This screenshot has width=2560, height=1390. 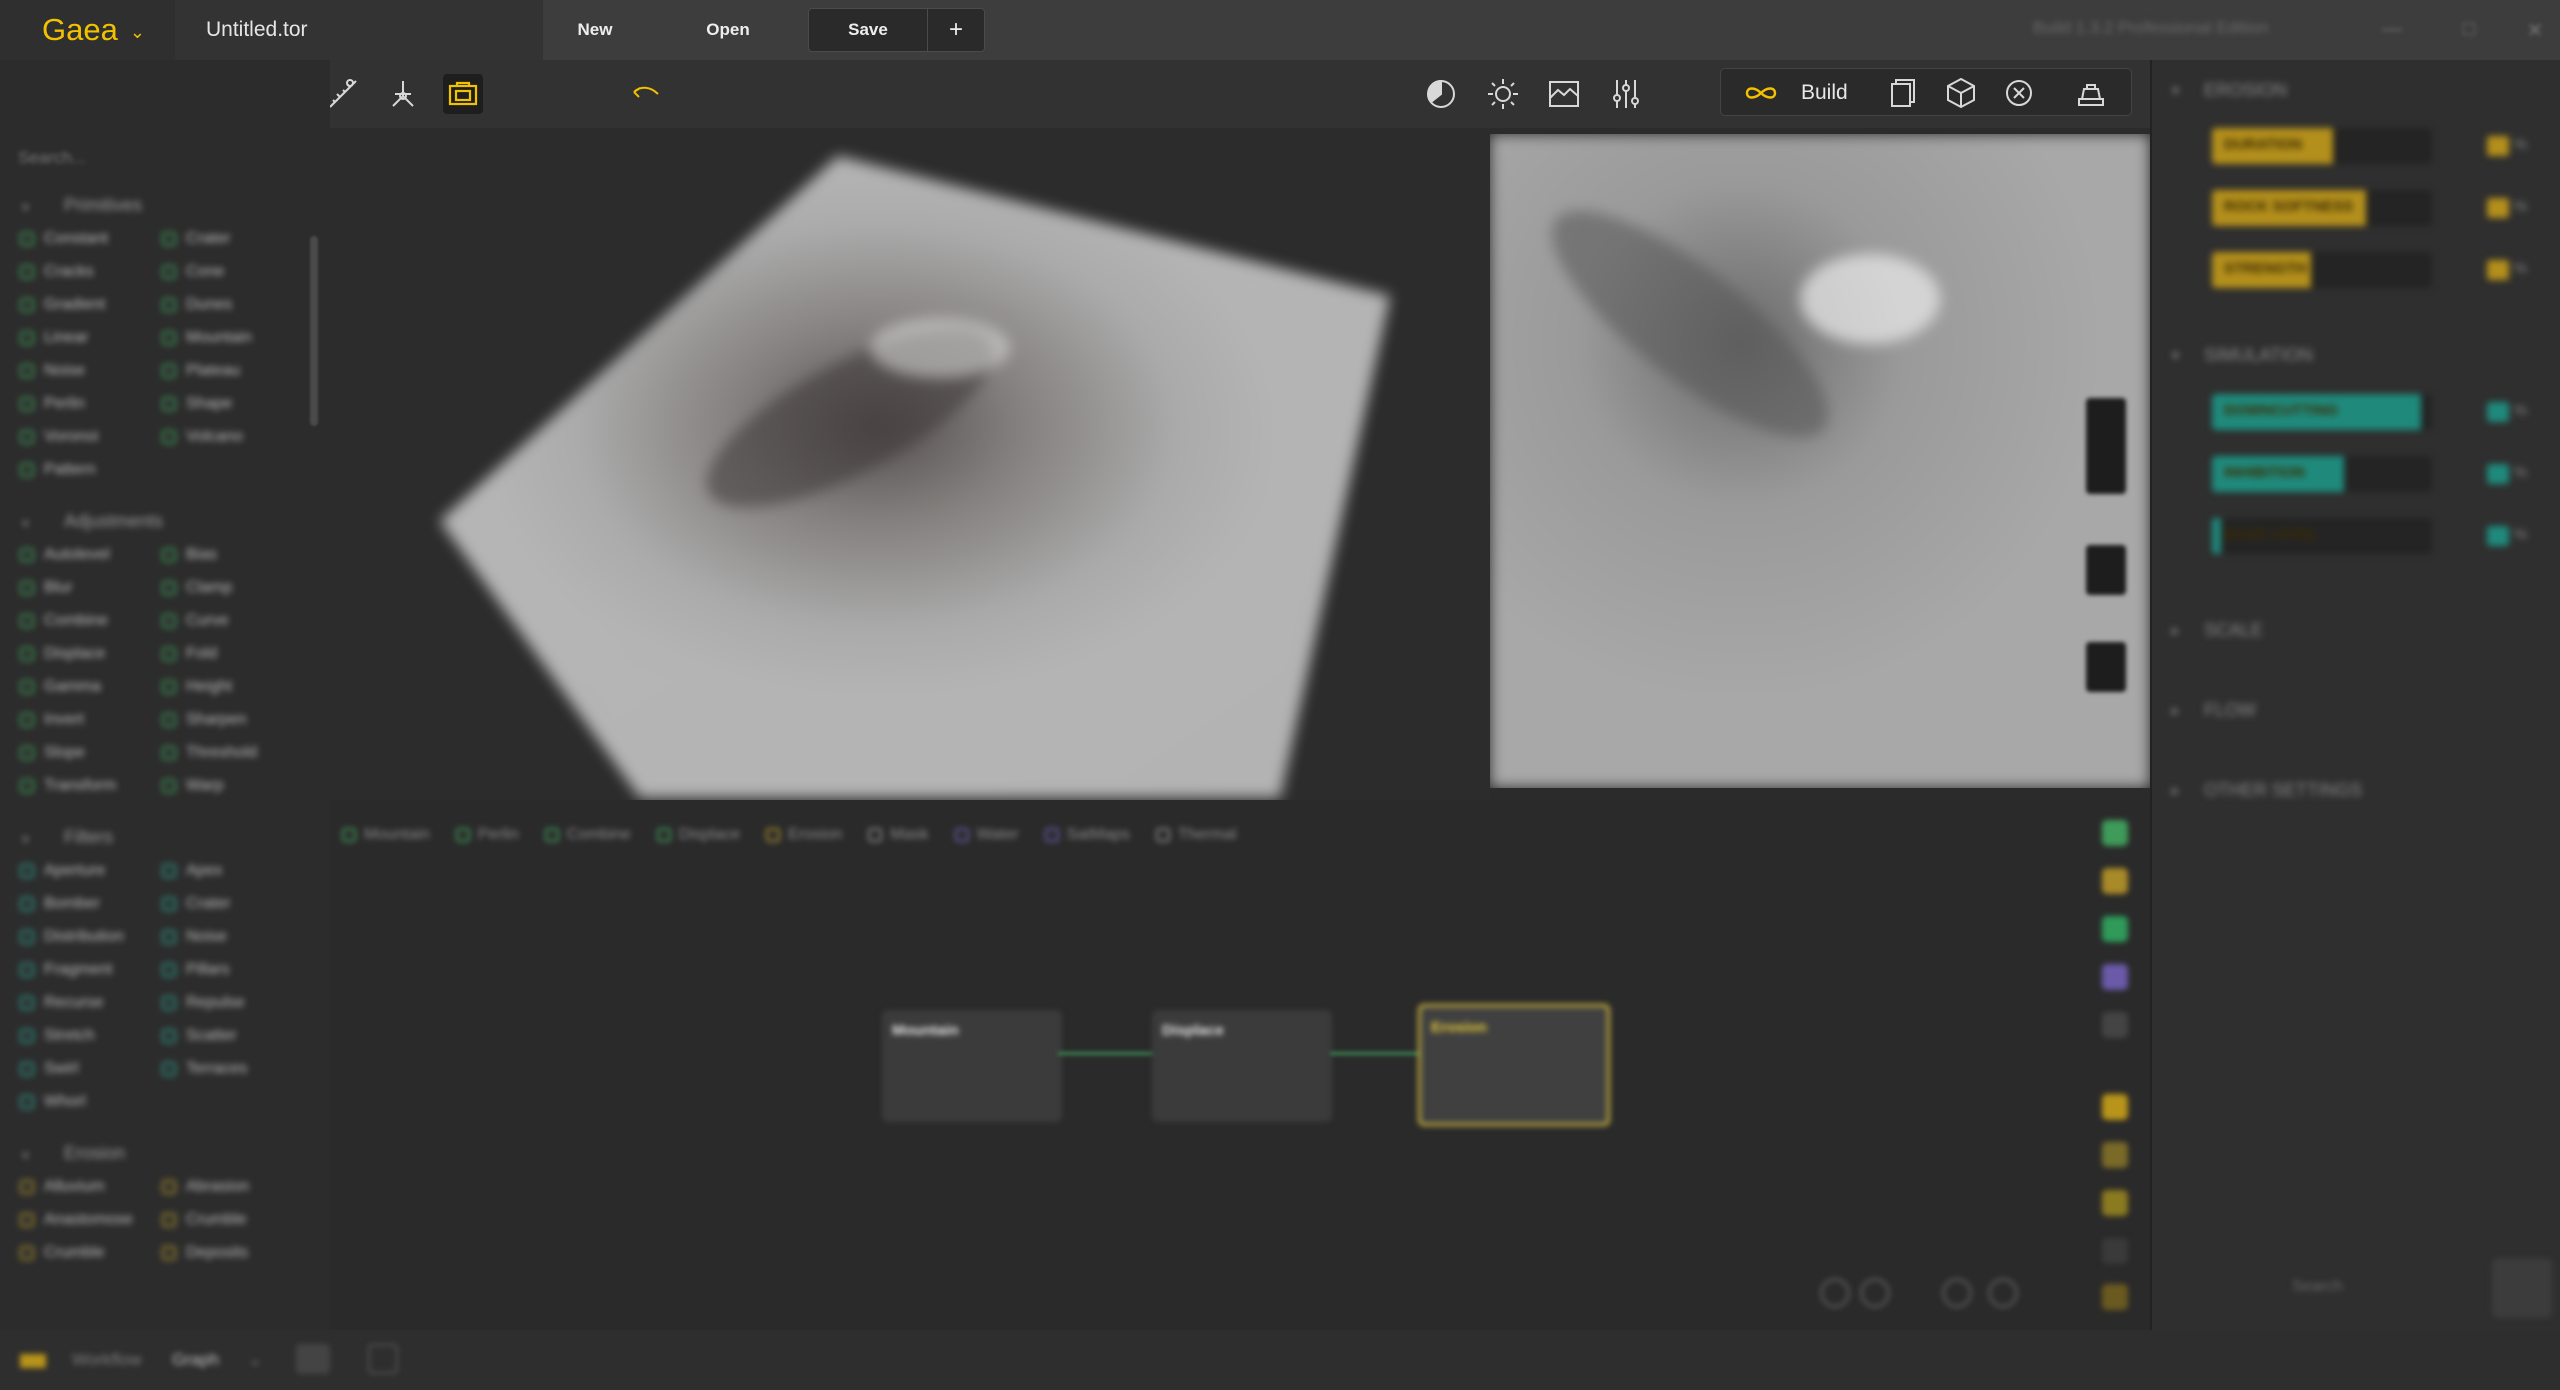 I want to click on viewport-options-button, so click(x=2106, y=667).